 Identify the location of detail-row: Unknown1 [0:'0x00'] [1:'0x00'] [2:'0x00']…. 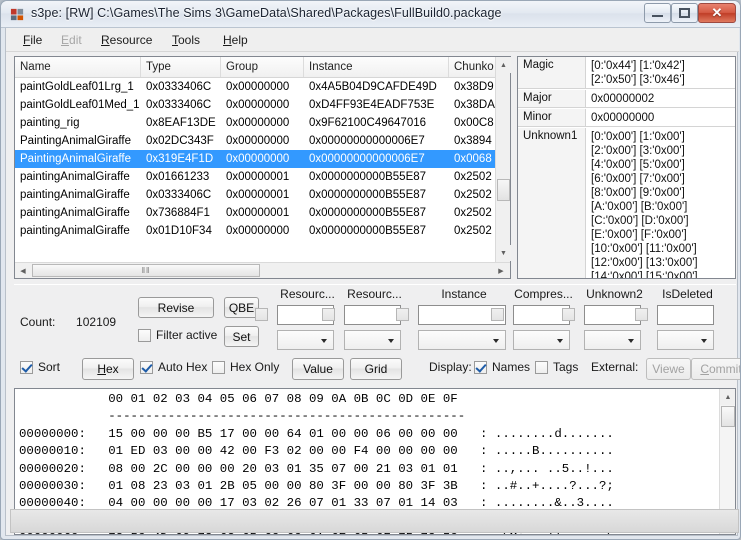
(626, 203).